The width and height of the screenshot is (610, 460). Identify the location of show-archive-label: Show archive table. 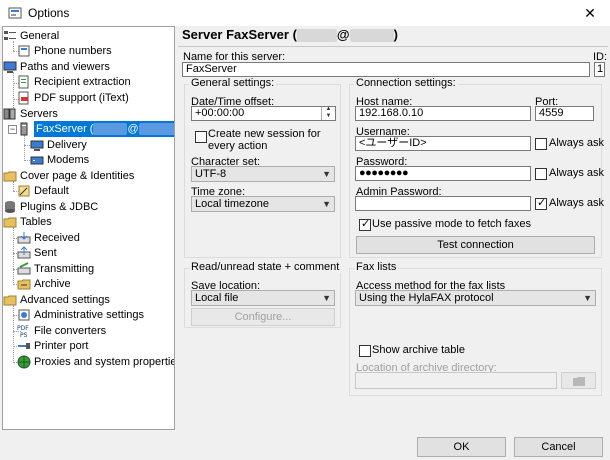
(418, 350).